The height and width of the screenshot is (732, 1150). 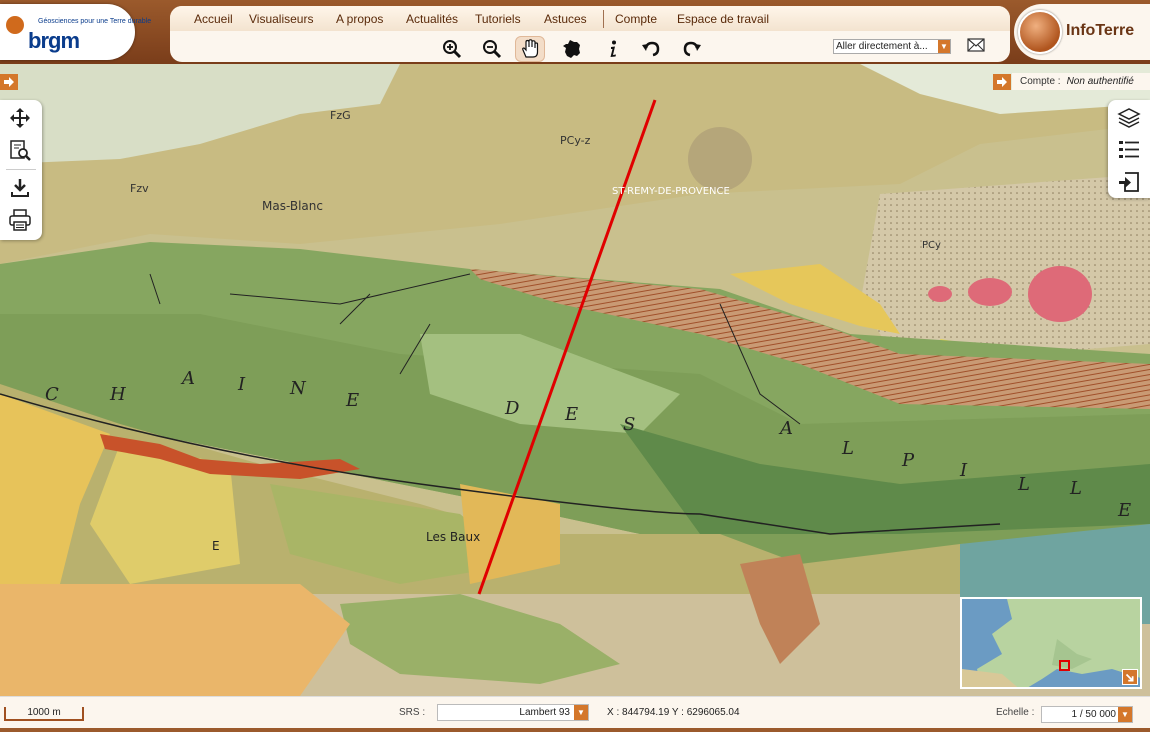 I want to click on map-label-e3: E, so click(x=1124, y=510).